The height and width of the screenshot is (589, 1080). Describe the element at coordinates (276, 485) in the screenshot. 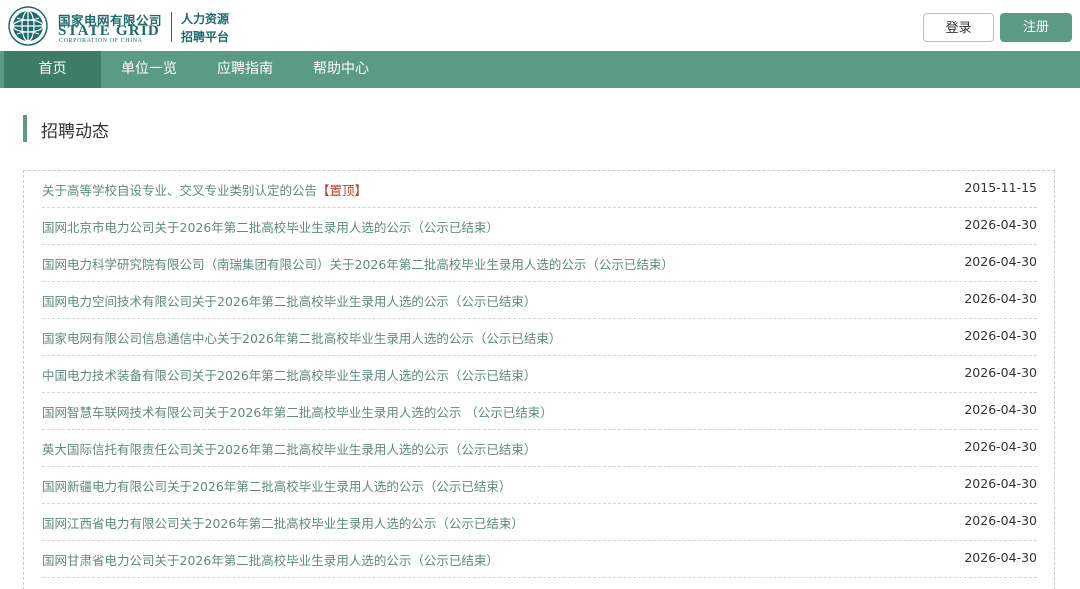

I see `news-title-link: 国网新疆电力有限公司关于2026年第二批高校毕业生录用人选的公示（公示已结束）` at that location.